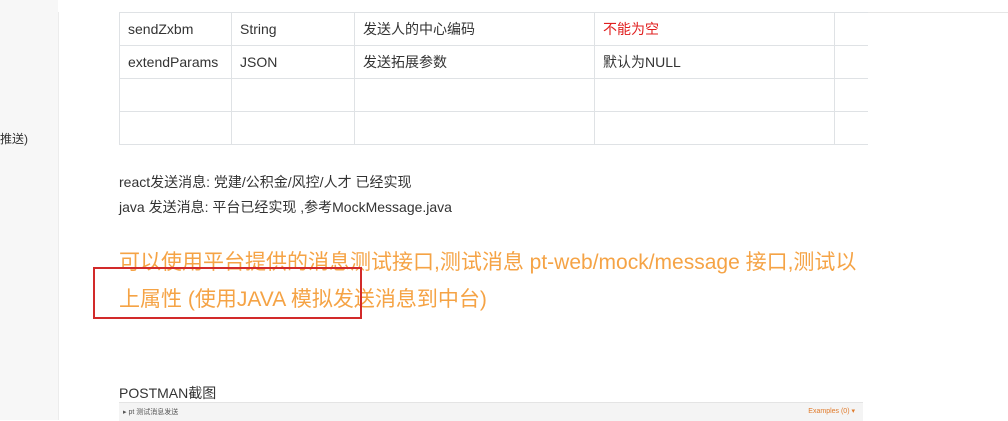 The width and height of the screenshot is (1008, 421). I want to click on table-row: extendParams JSON 发送拓展参数 默认为NULL, so click(493, 62).